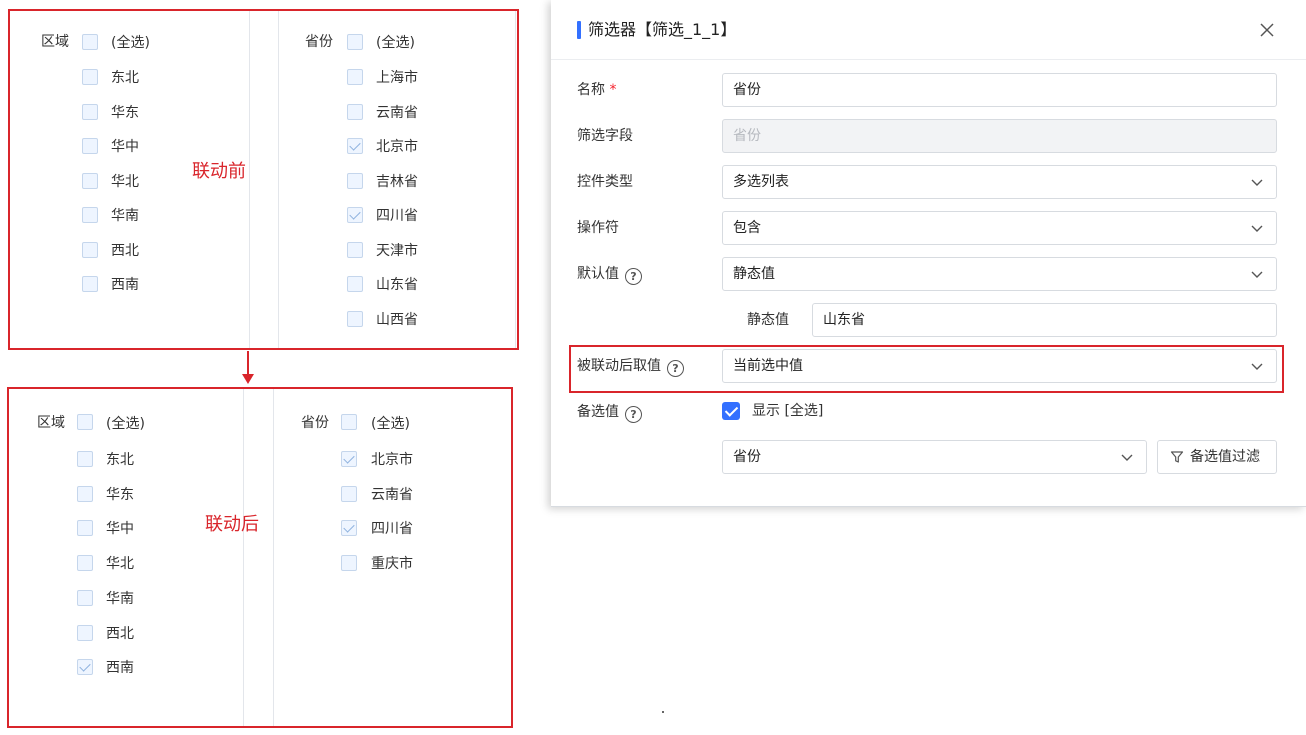 Image resolution: width=1306 pixels, height=735 pixels. What do you see at coordinates (51, 423) in the screenshot?
I see `region-header: 区域` at bounding box center [51, 423].